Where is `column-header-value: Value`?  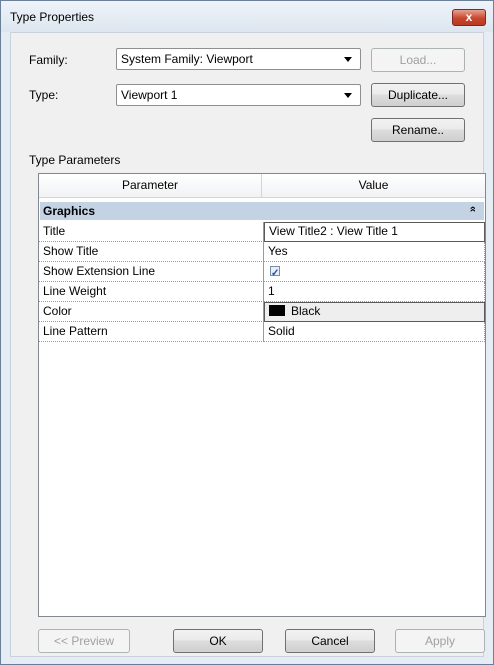
column-header-value: Value is located at coordinates (373, 186).